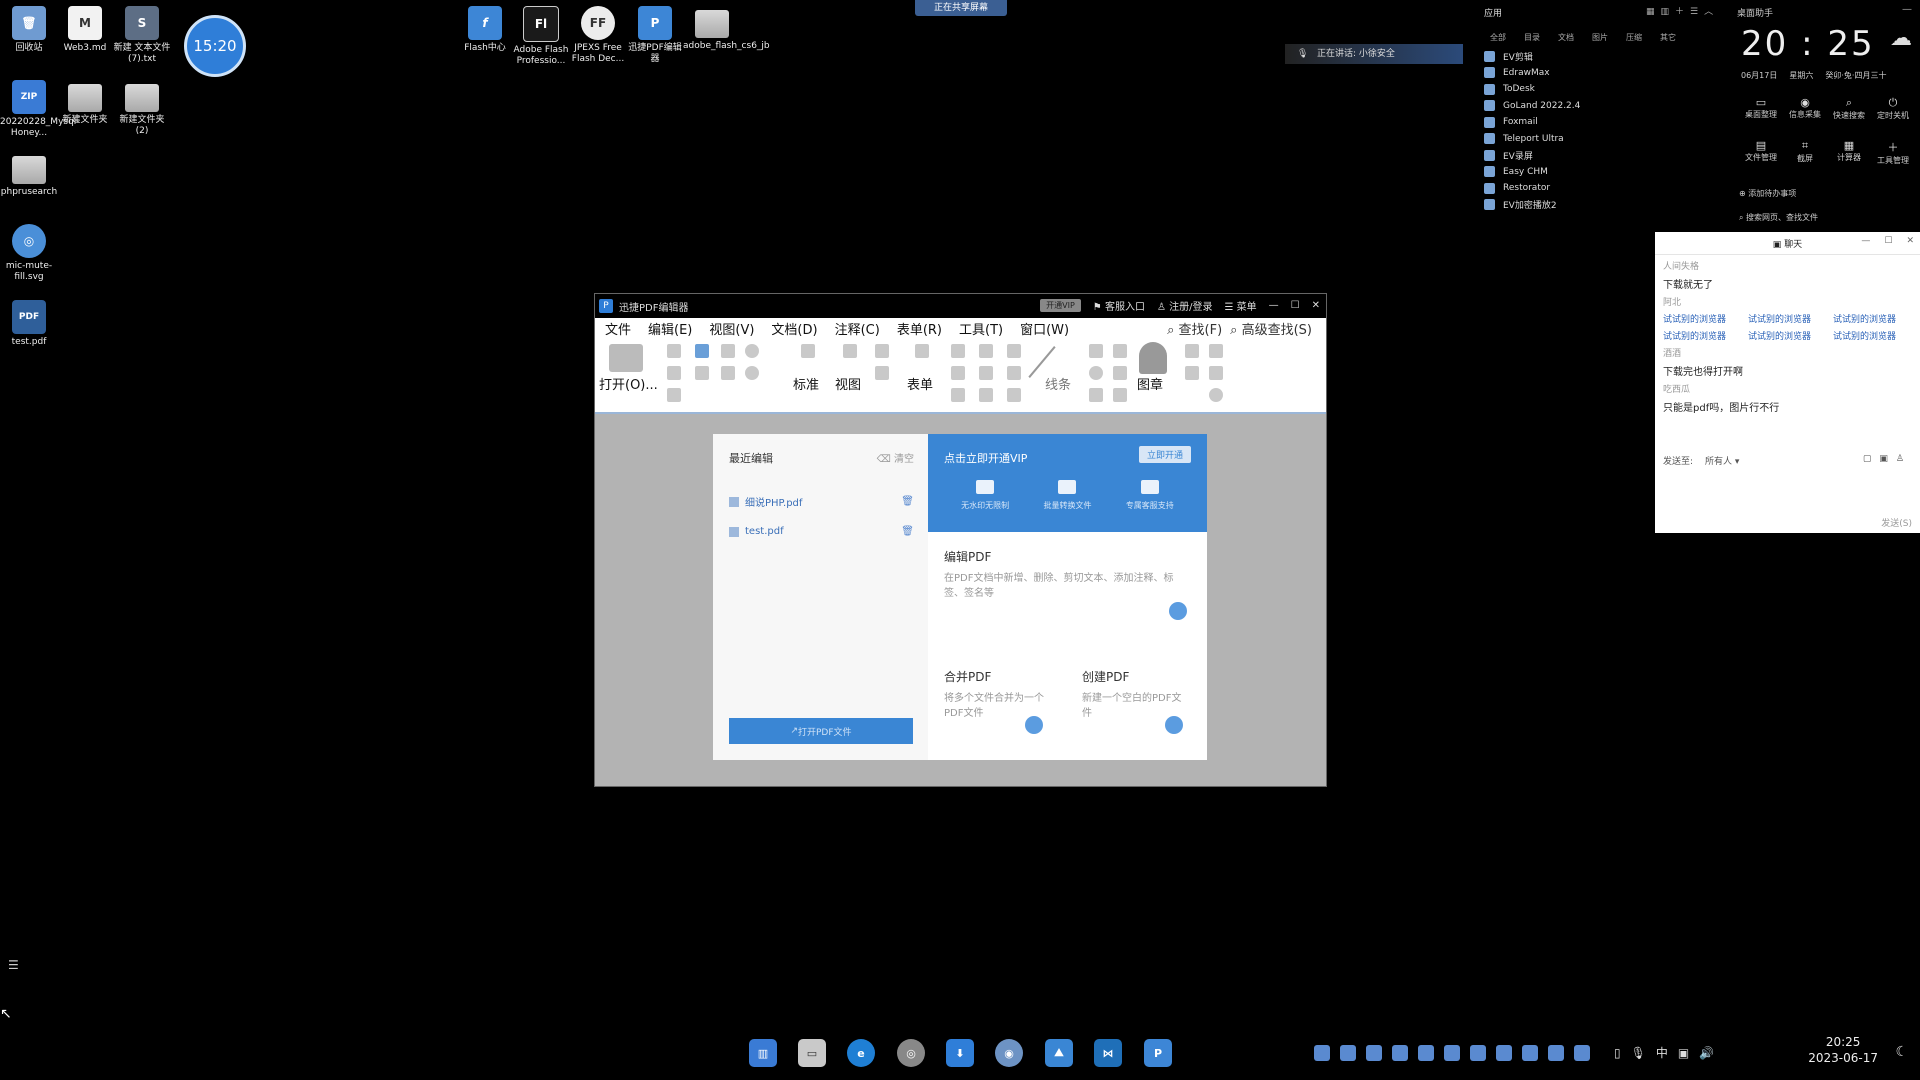  I want to click on tray-monitor-icon, so click(1582, 1052).